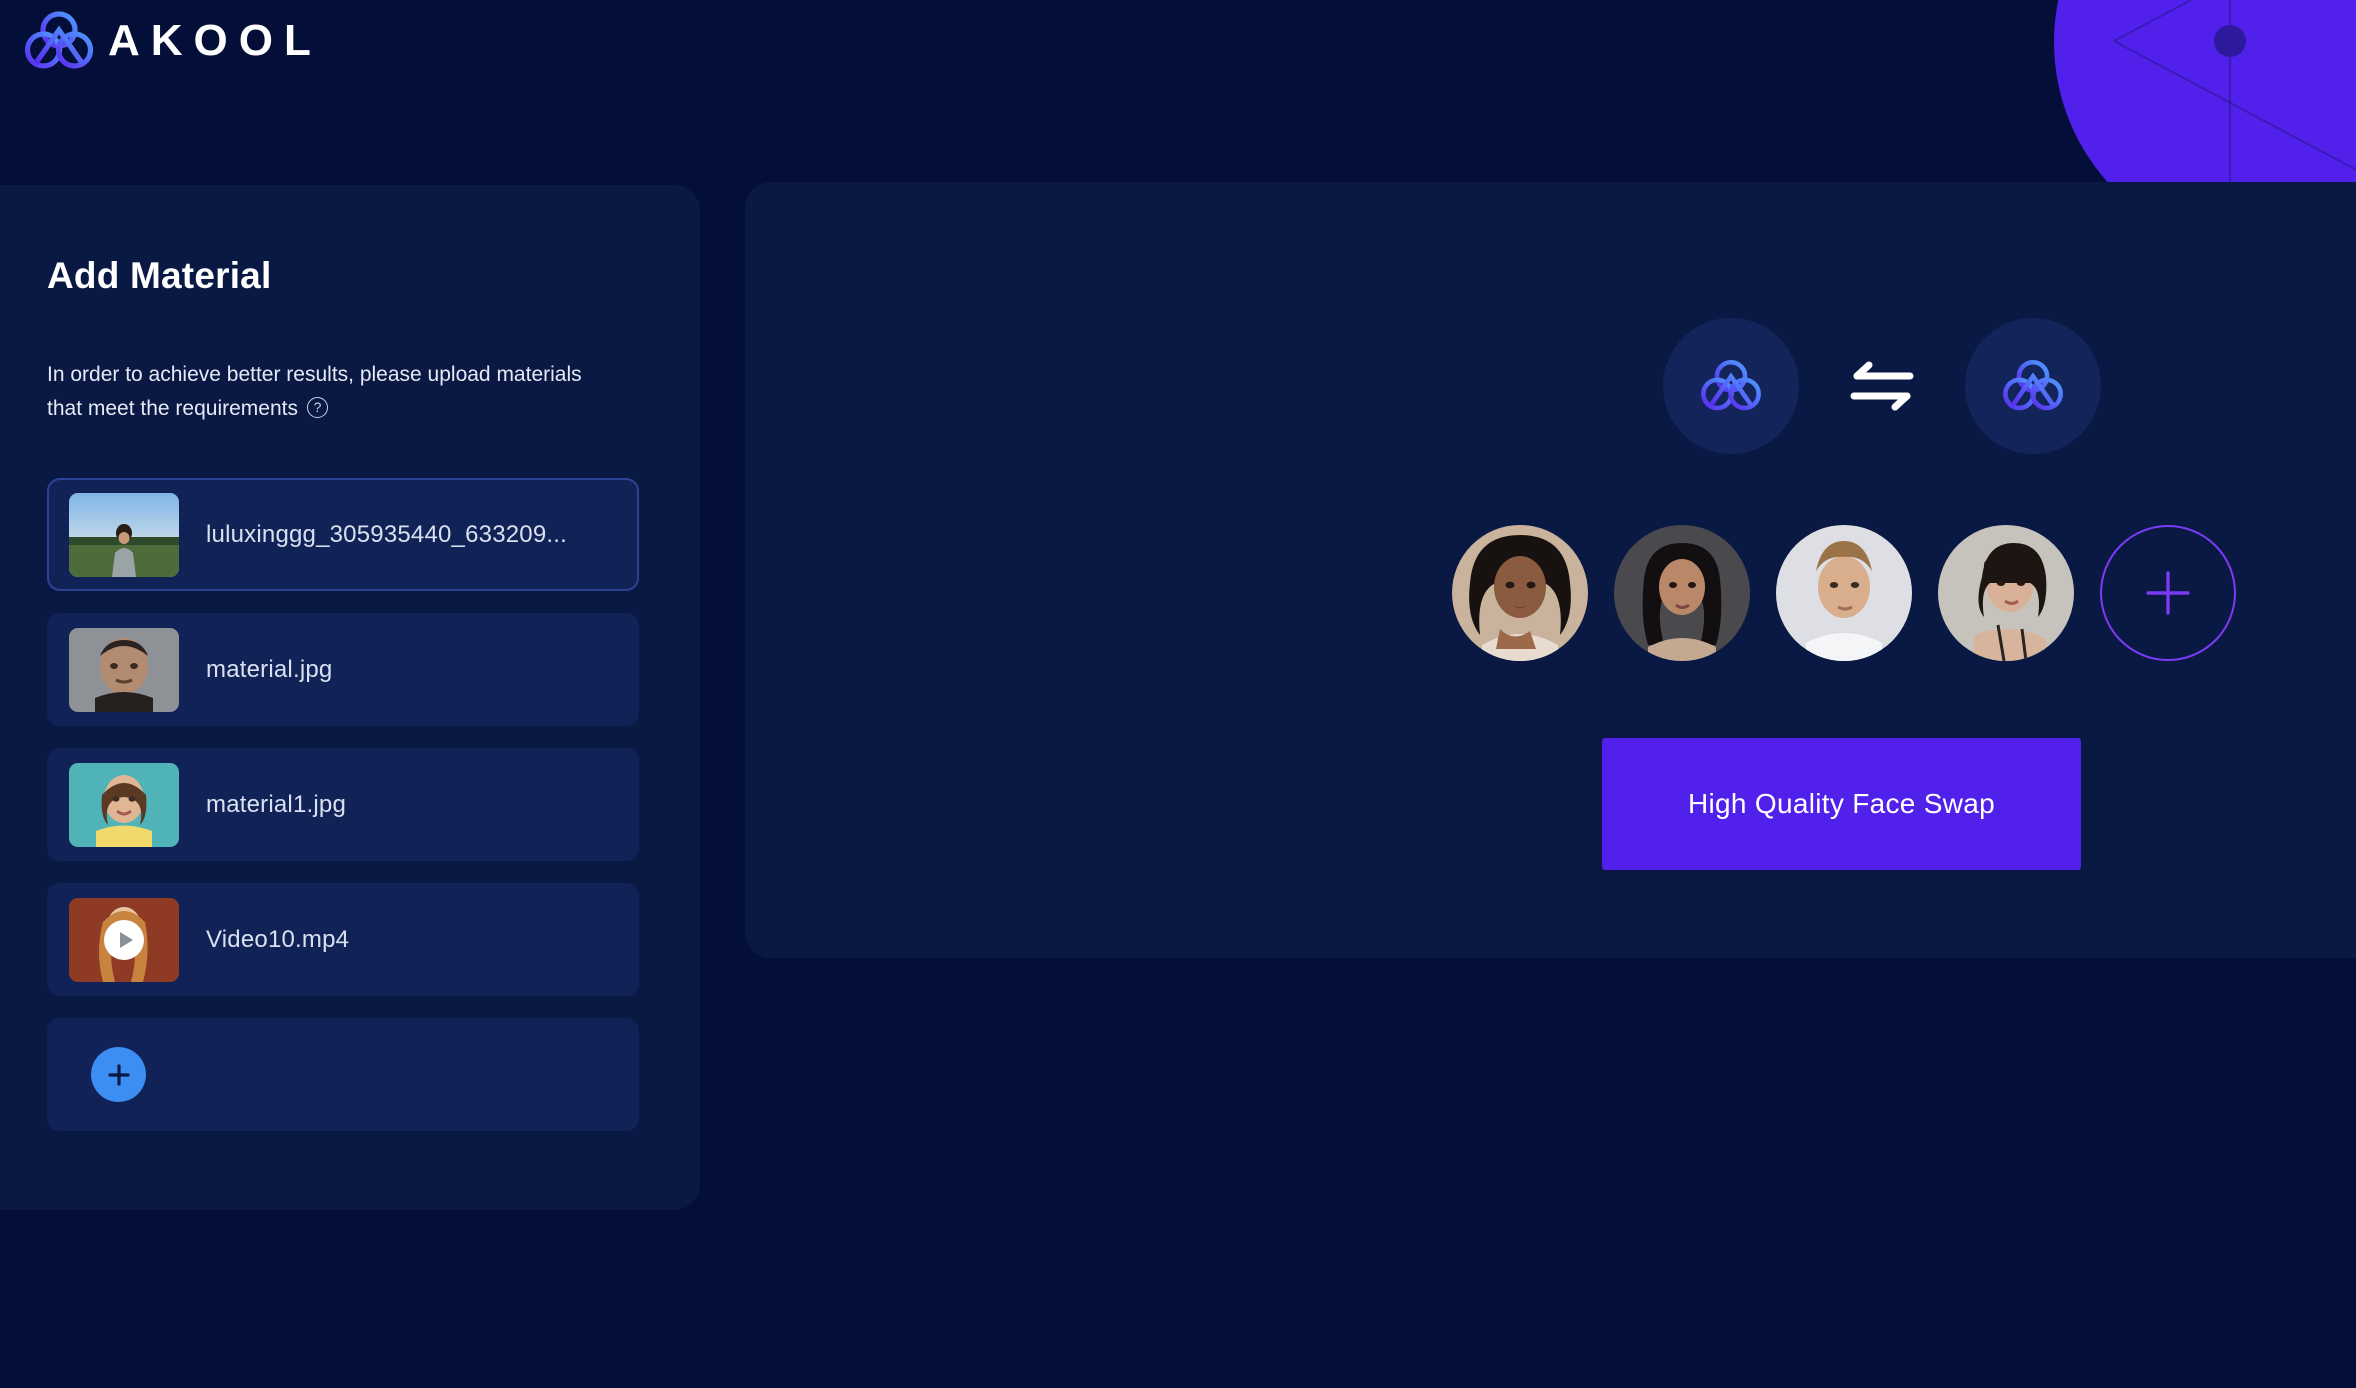 This screenshot has height=1388, width=2356. I want to click on list-item-label: material1.jpg, so click(276, 804).